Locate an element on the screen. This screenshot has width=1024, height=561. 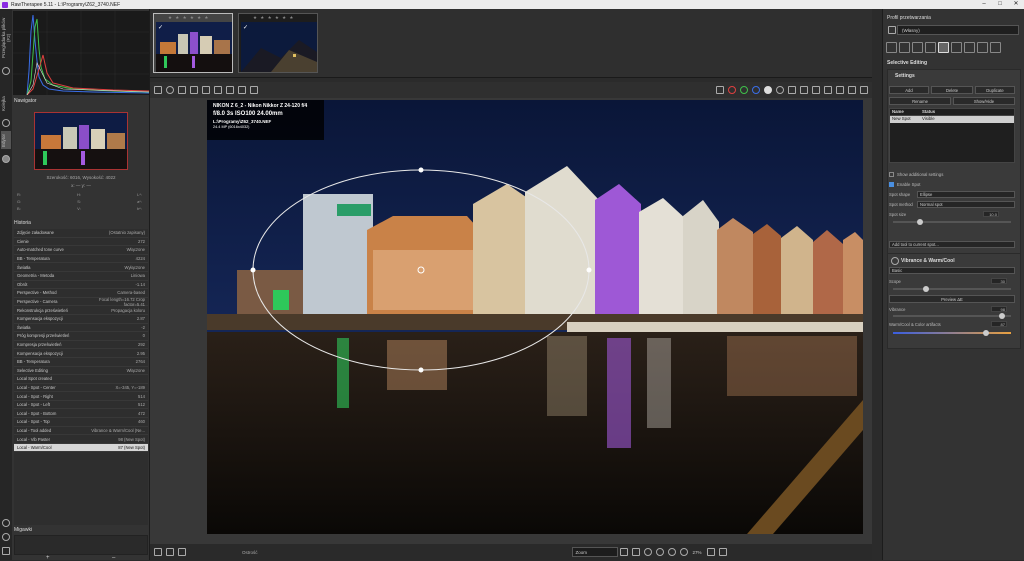
warning-icon is located at coordinates (792, 90).